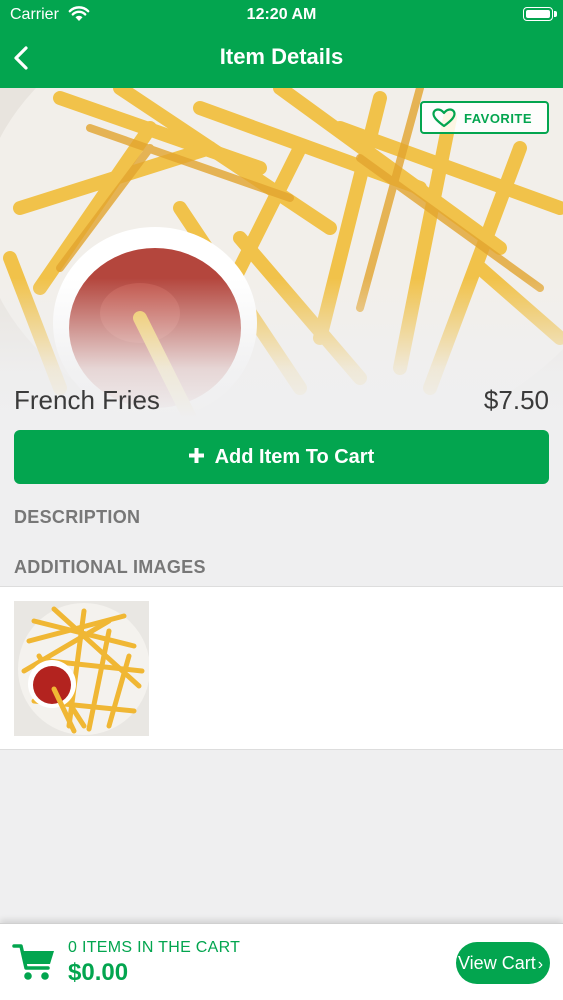 The width and height of the screenshot is (563, 1000). What do you see at coordinates (281, 56) in the screenshot?
I see `page-title: Item Details` at bounding box center [281, 56].